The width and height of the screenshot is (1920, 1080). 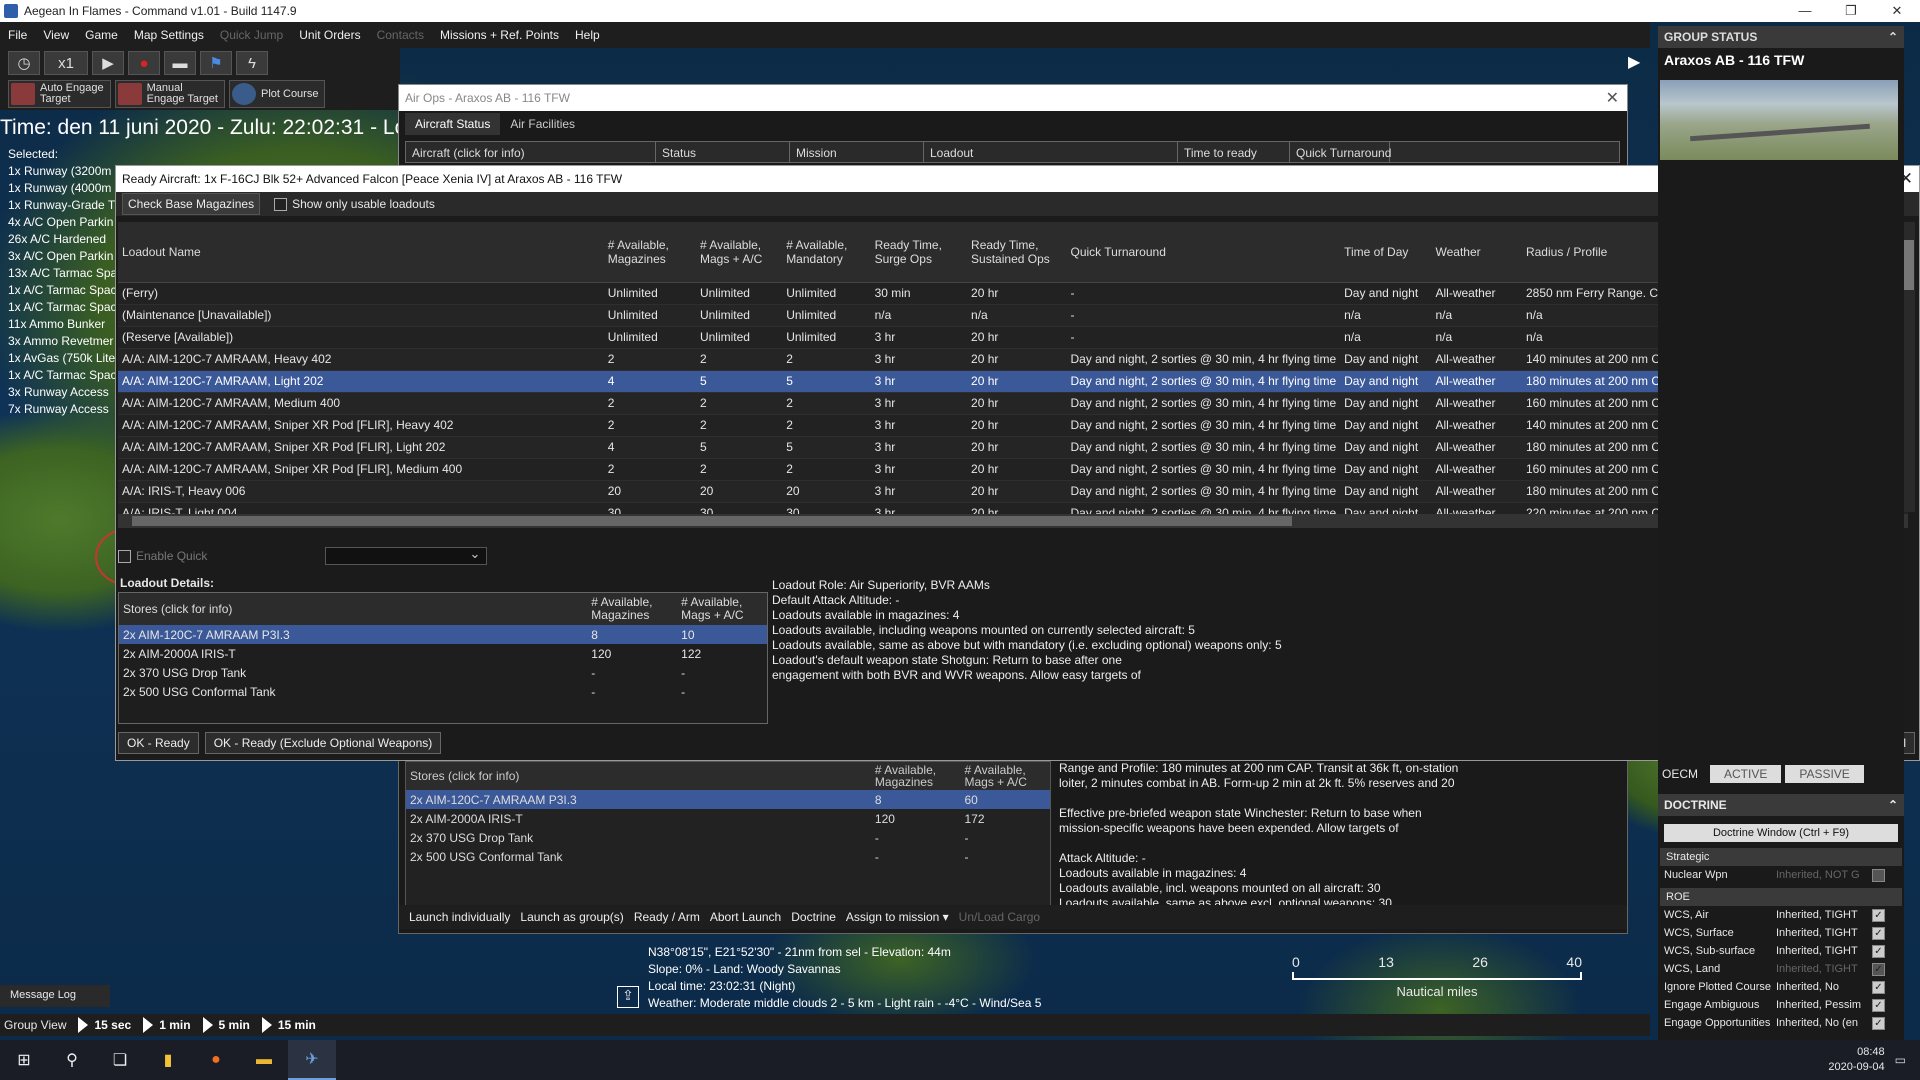 I want to click on maximize-icon: ❐, so click(x=1851, y=11).